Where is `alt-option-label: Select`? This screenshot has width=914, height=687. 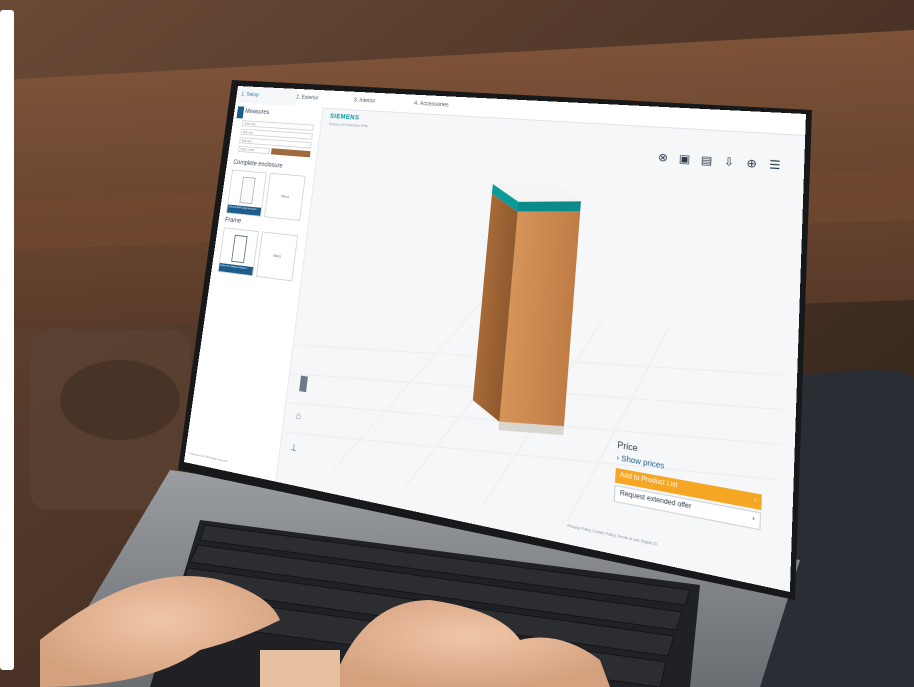 alt-option-label: Select is located at coordinates (285, 196).